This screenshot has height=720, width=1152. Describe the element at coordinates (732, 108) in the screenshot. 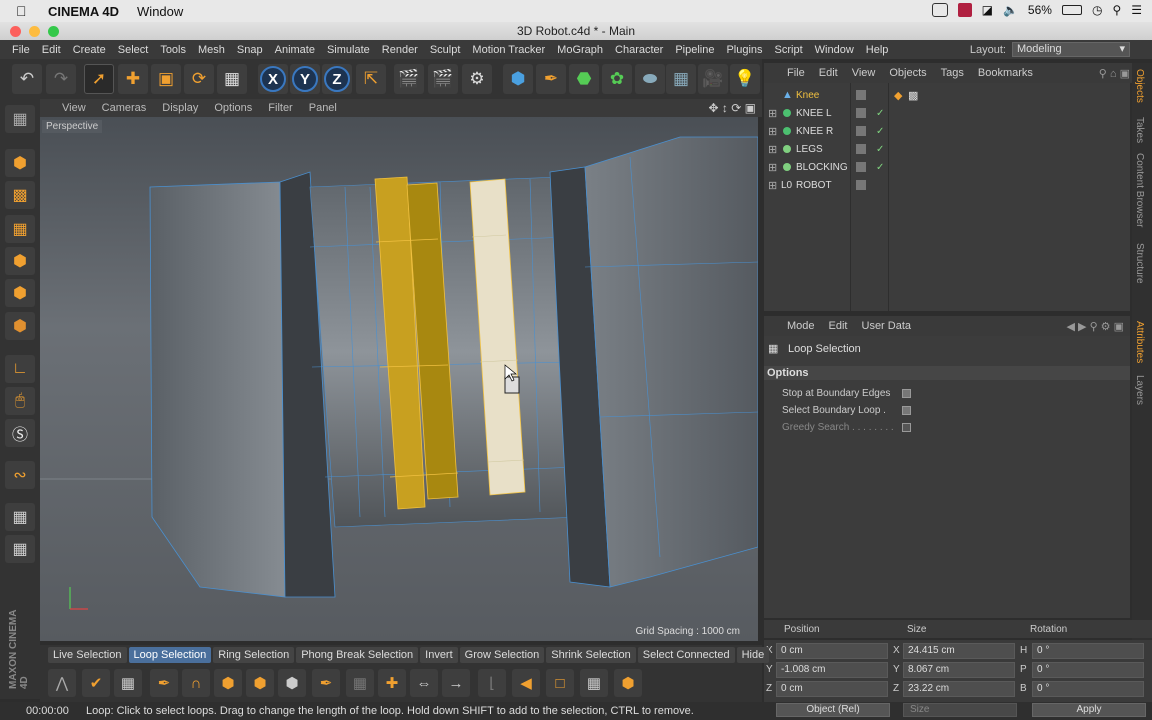

I see `viewport-nav-icons: ✥ ↕ ⟳ ▣` at that location.